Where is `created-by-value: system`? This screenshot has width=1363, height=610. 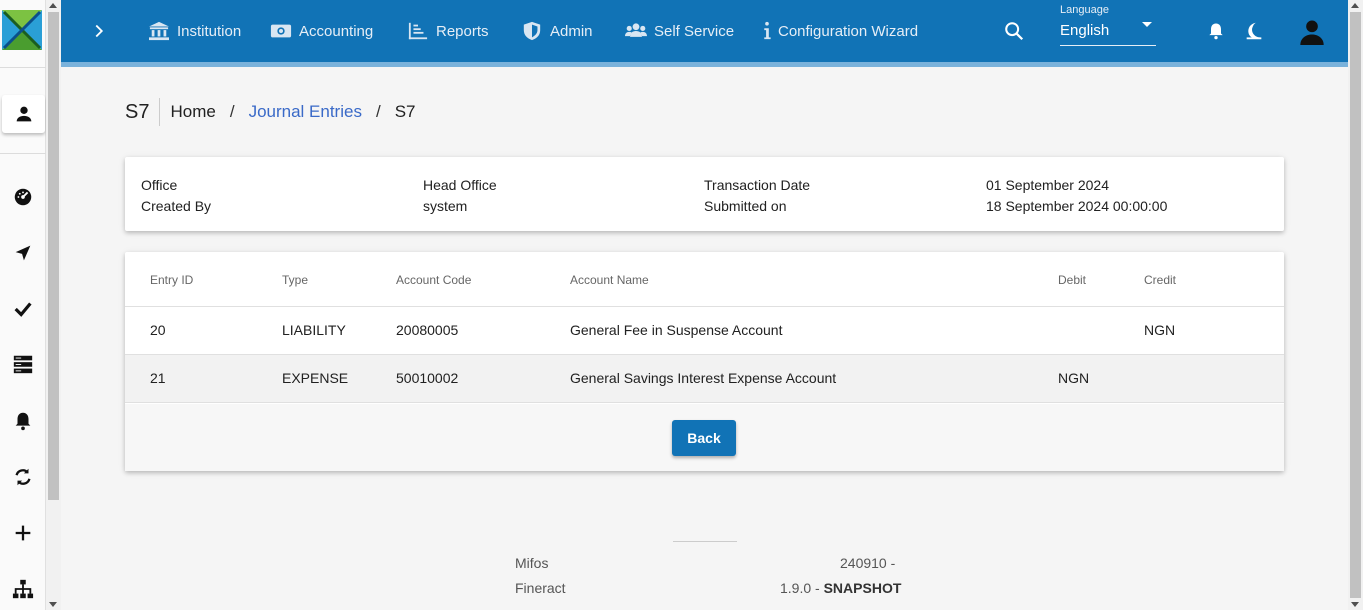 created-by-value: system is located at coordinates (445, 206).